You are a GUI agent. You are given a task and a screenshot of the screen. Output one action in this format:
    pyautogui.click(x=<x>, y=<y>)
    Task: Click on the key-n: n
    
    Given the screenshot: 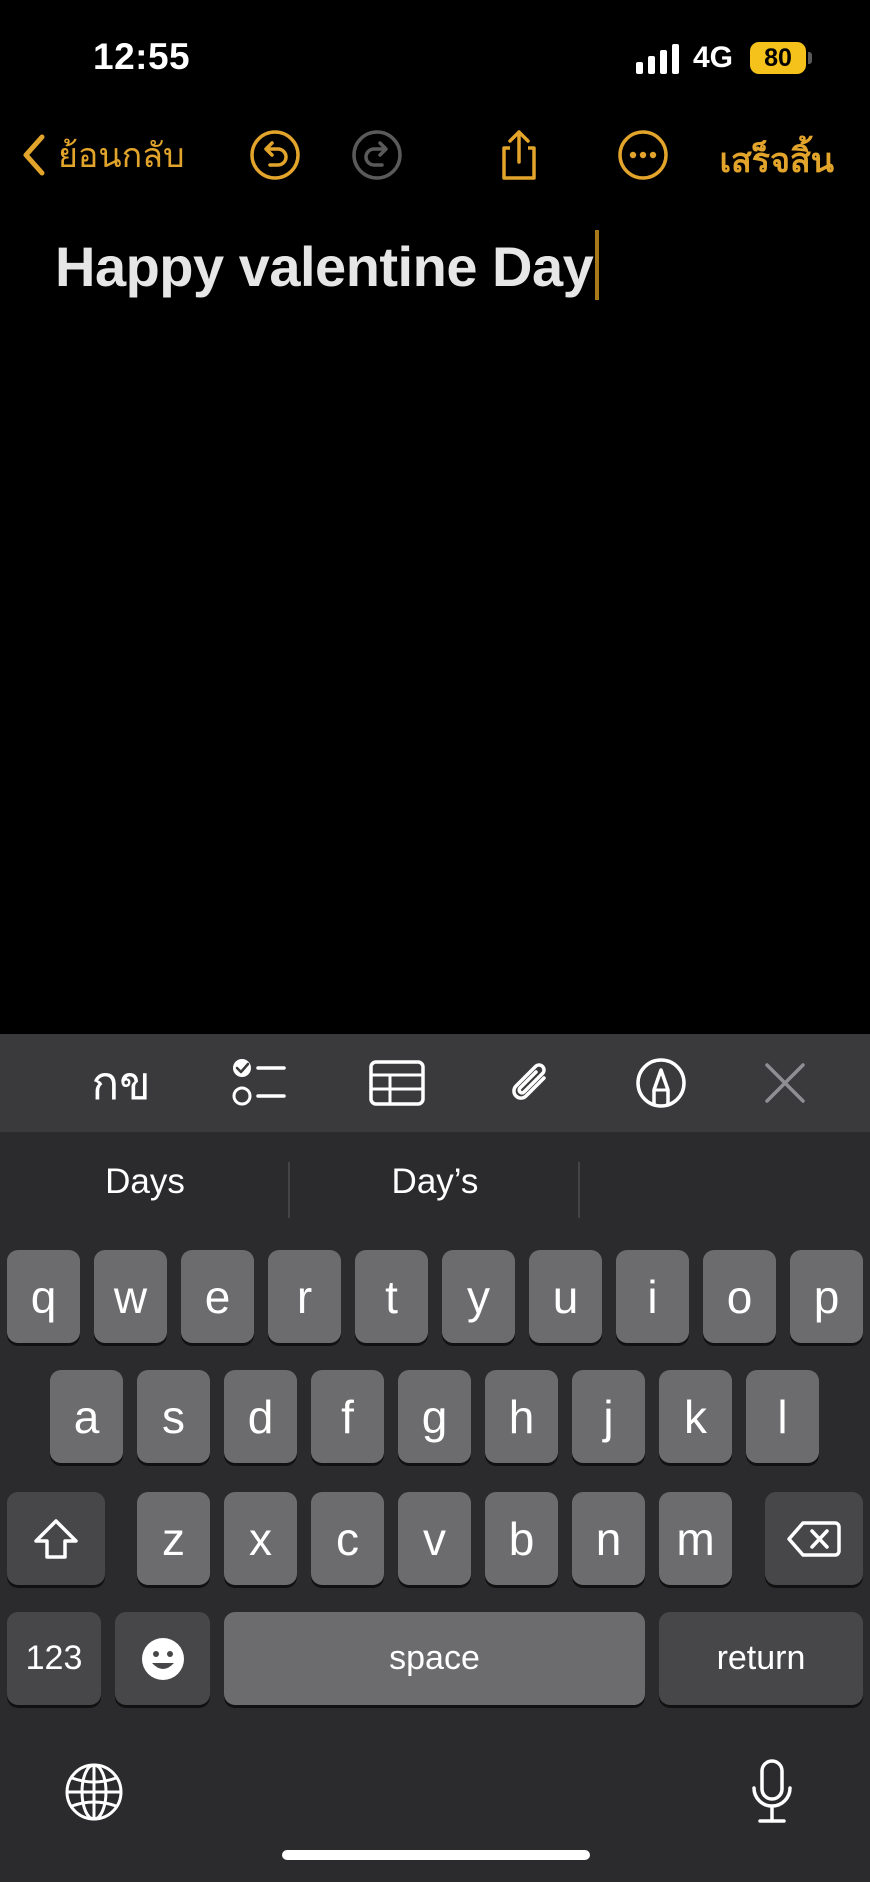 What is the action you would take?
    pyautogui.click(x=608, y=1538)
    